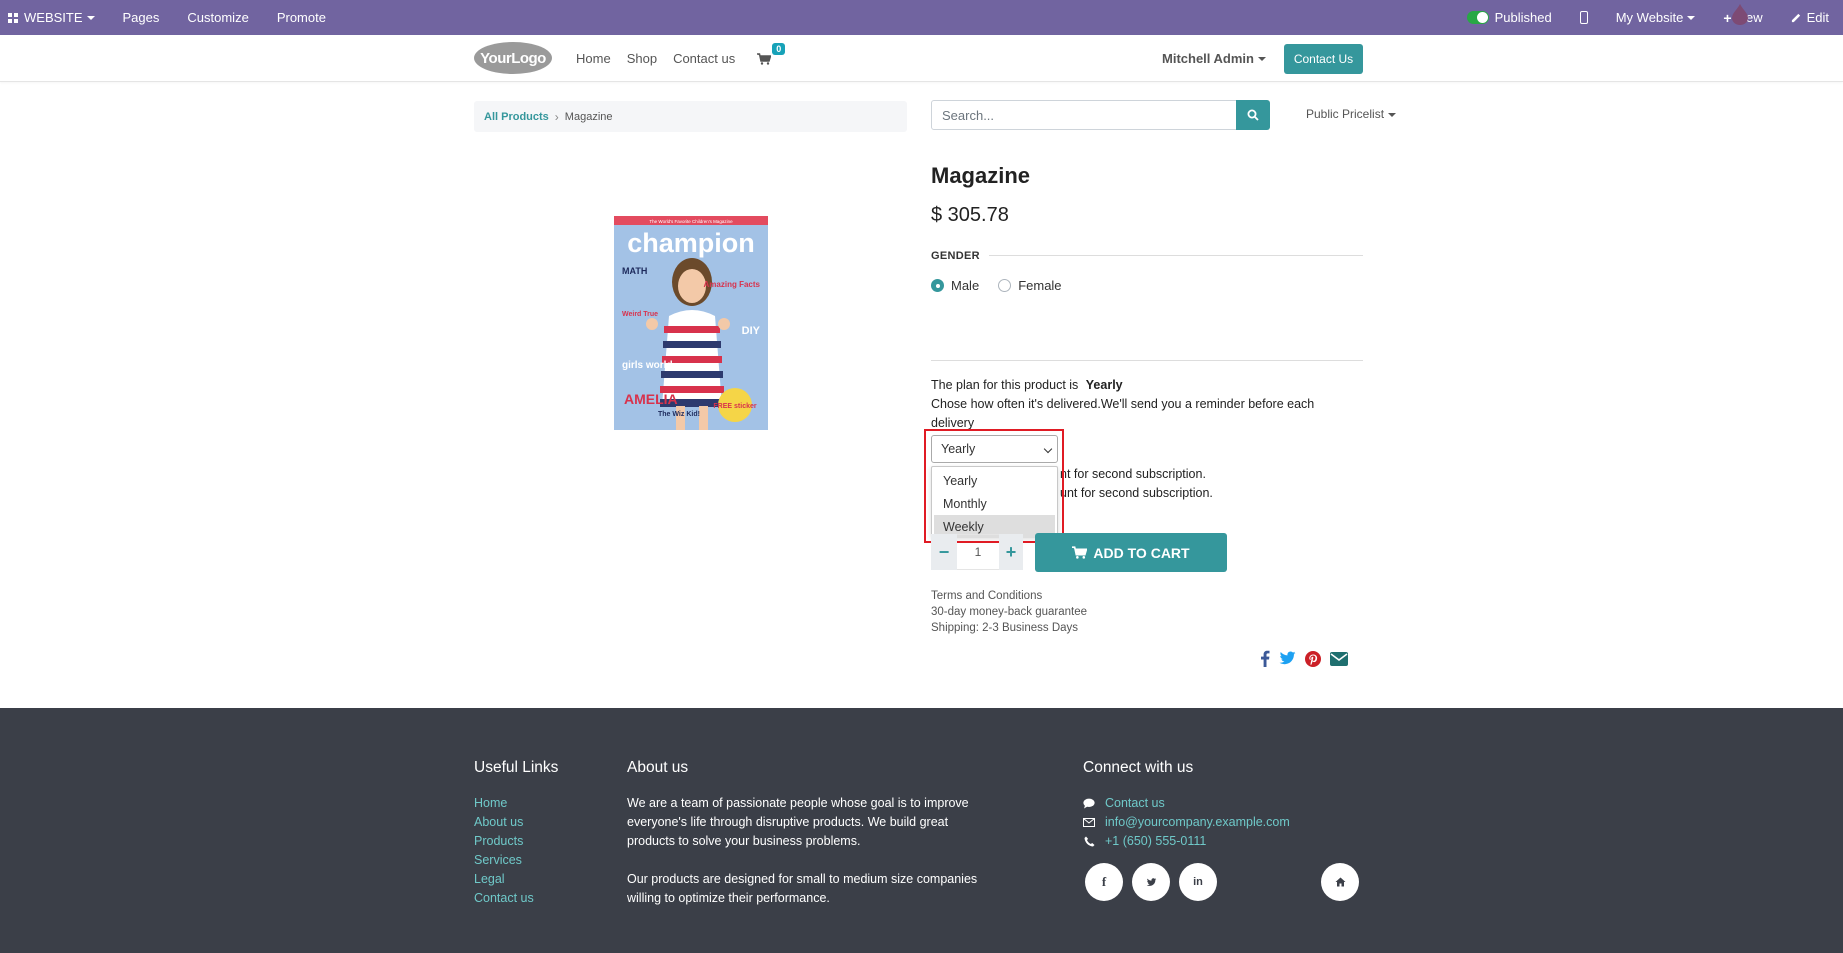  I want to click on site-logo: YourLogo, so click(513, 58).